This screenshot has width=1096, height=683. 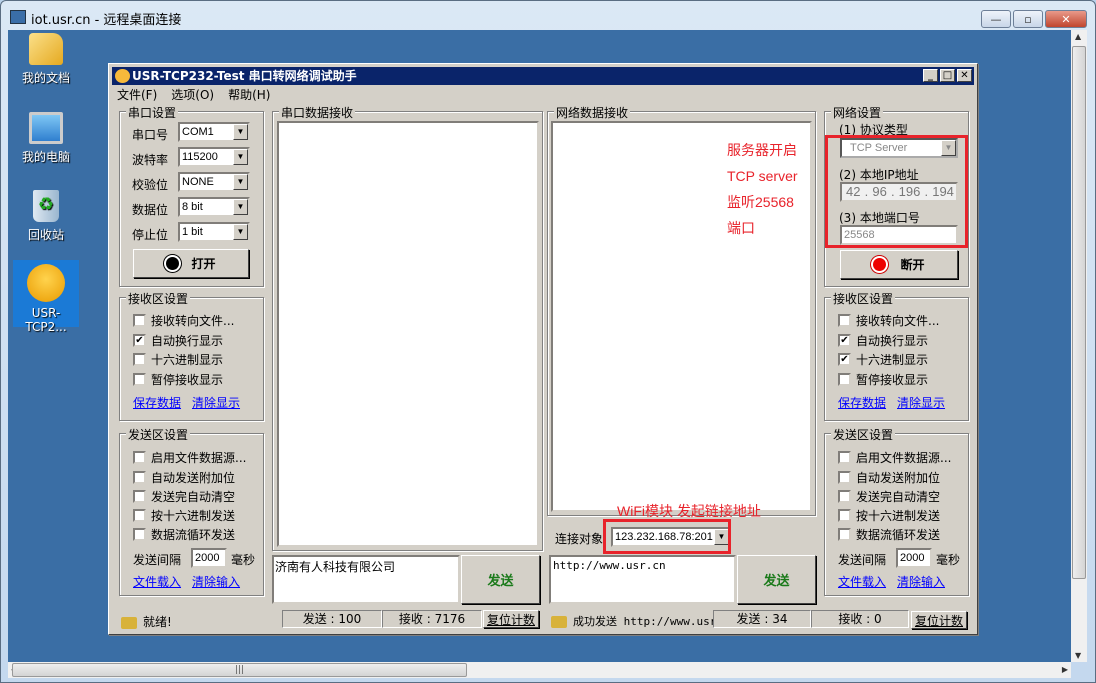 What do you see at coordinates (1079, 312) in the screenshot?
I see `vertical-scroll-thumb` at bounding box center [1079, 312].